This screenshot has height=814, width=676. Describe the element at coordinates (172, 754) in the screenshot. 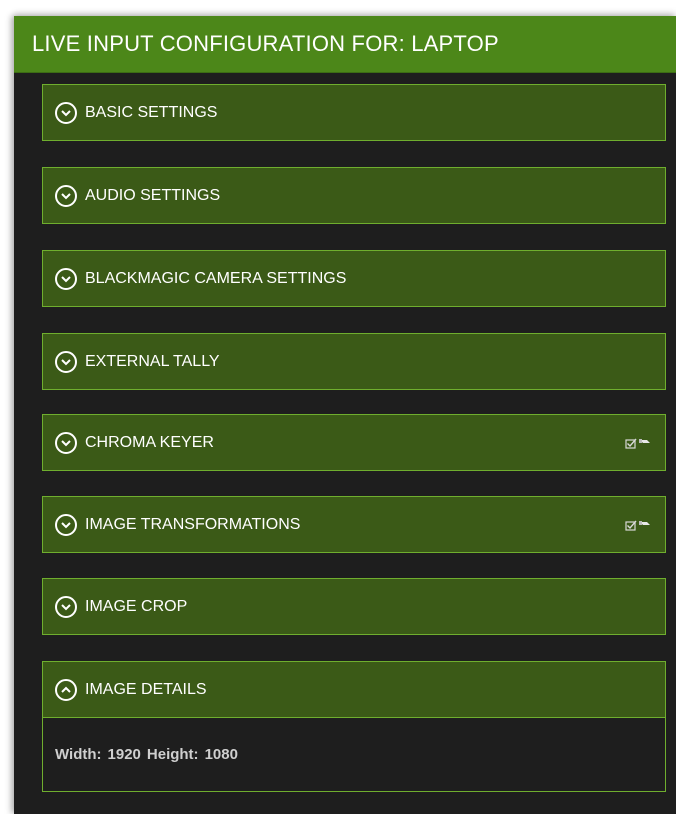

I see `height-label: Height:` at that location.